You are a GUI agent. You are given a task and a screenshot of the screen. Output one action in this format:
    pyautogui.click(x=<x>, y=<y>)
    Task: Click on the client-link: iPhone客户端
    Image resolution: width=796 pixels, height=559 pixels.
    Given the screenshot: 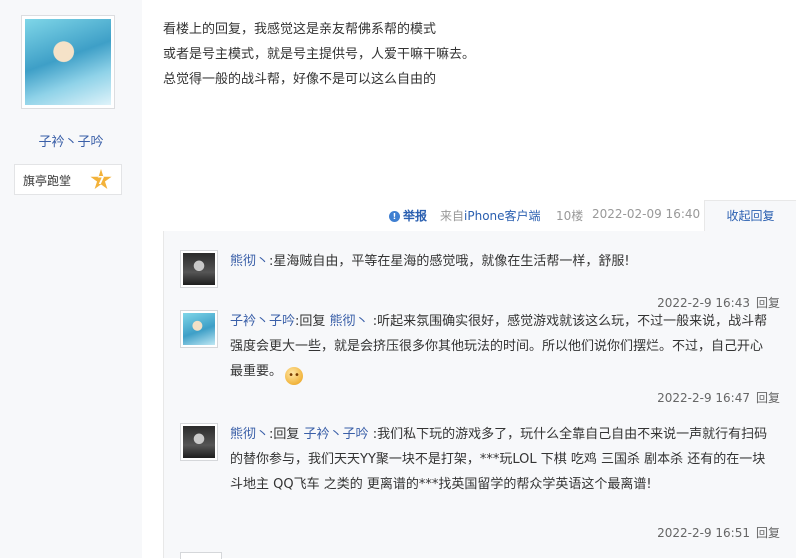 What is the action you would take?
    pyautogui.click(x=502, y=216)
    